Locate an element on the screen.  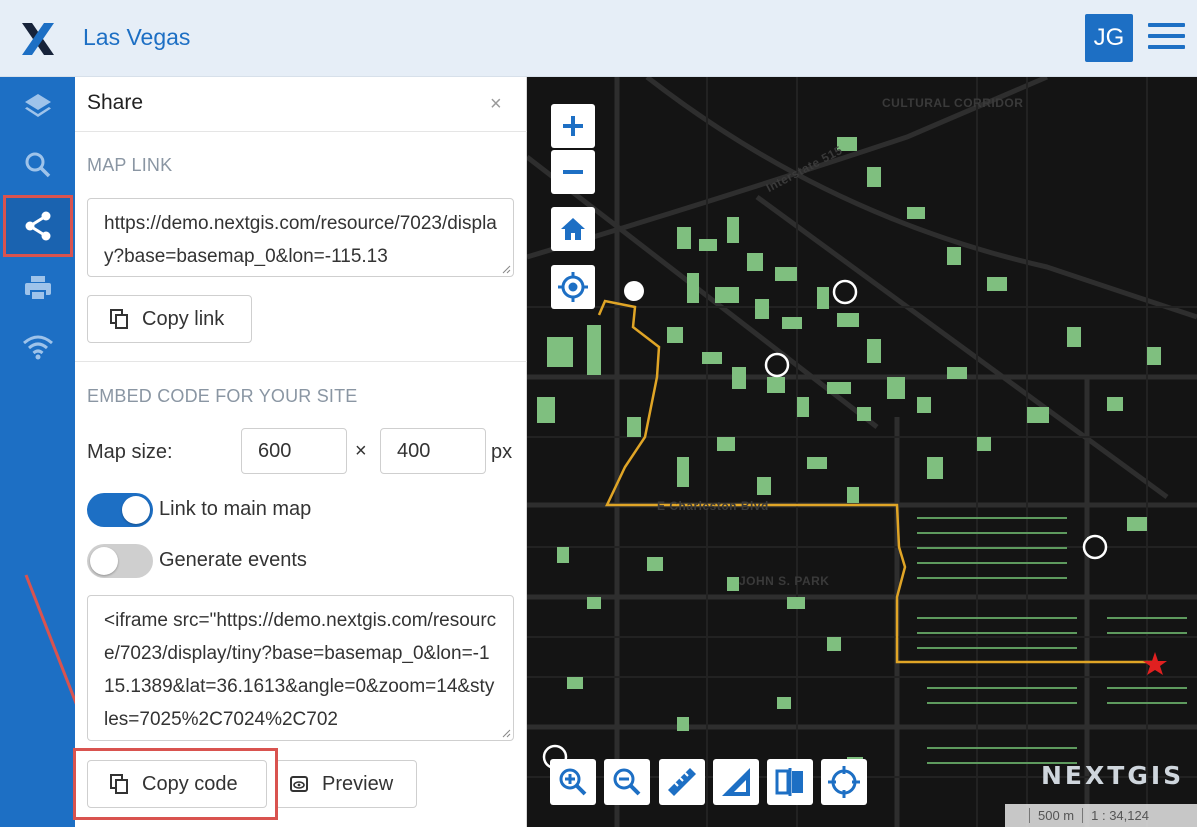
sidebar-item-share is located at coordinates (38, 226).